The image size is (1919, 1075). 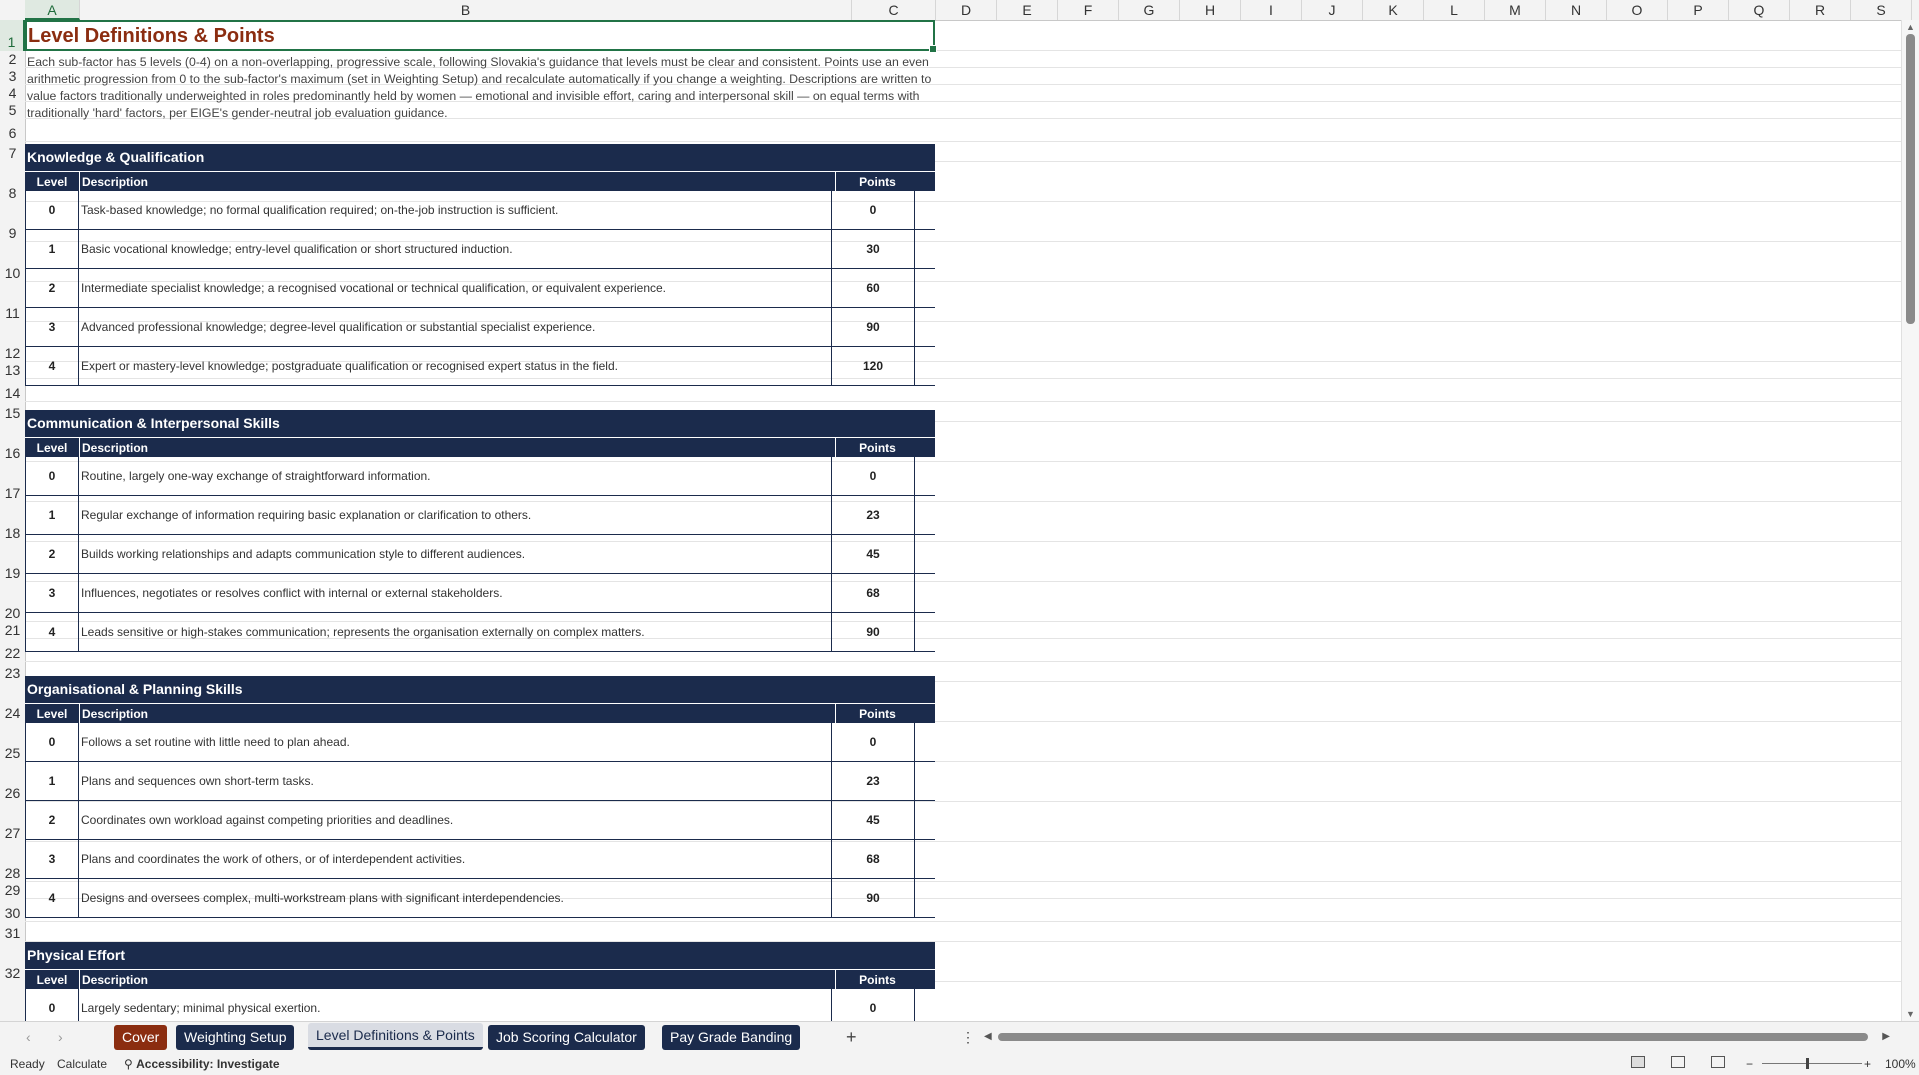 I want to click on normal-view-icon, so click(x=1638, y=1062).